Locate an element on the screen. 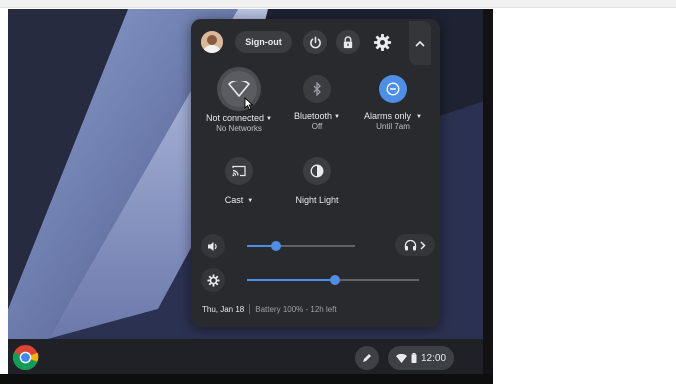 Image resolution: width=676 pixels, height=384 pixels. avatar is located at coordinates (212, 42).